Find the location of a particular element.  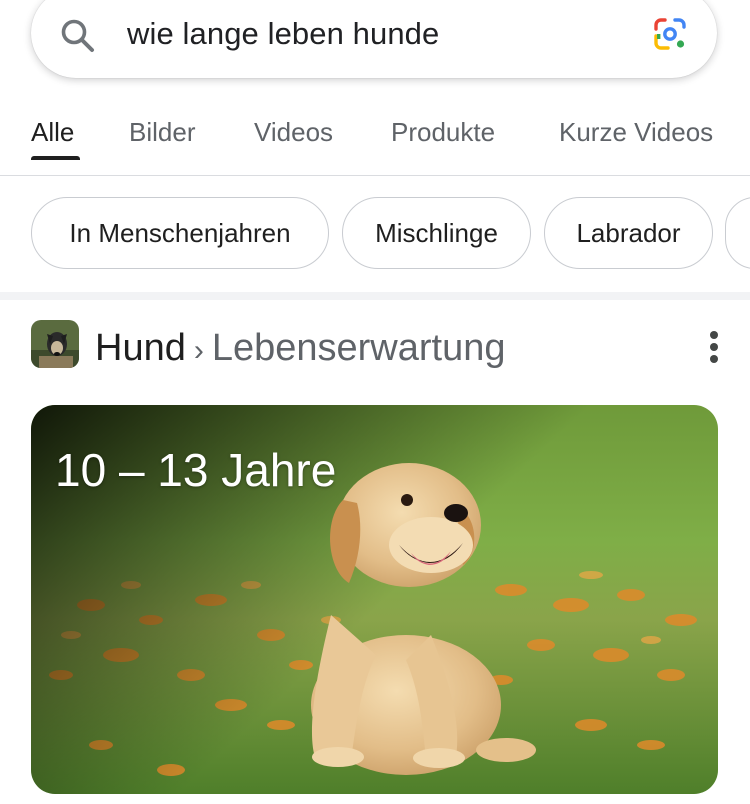

tab-produkte: Produkte is located at coordinates (443, 132).